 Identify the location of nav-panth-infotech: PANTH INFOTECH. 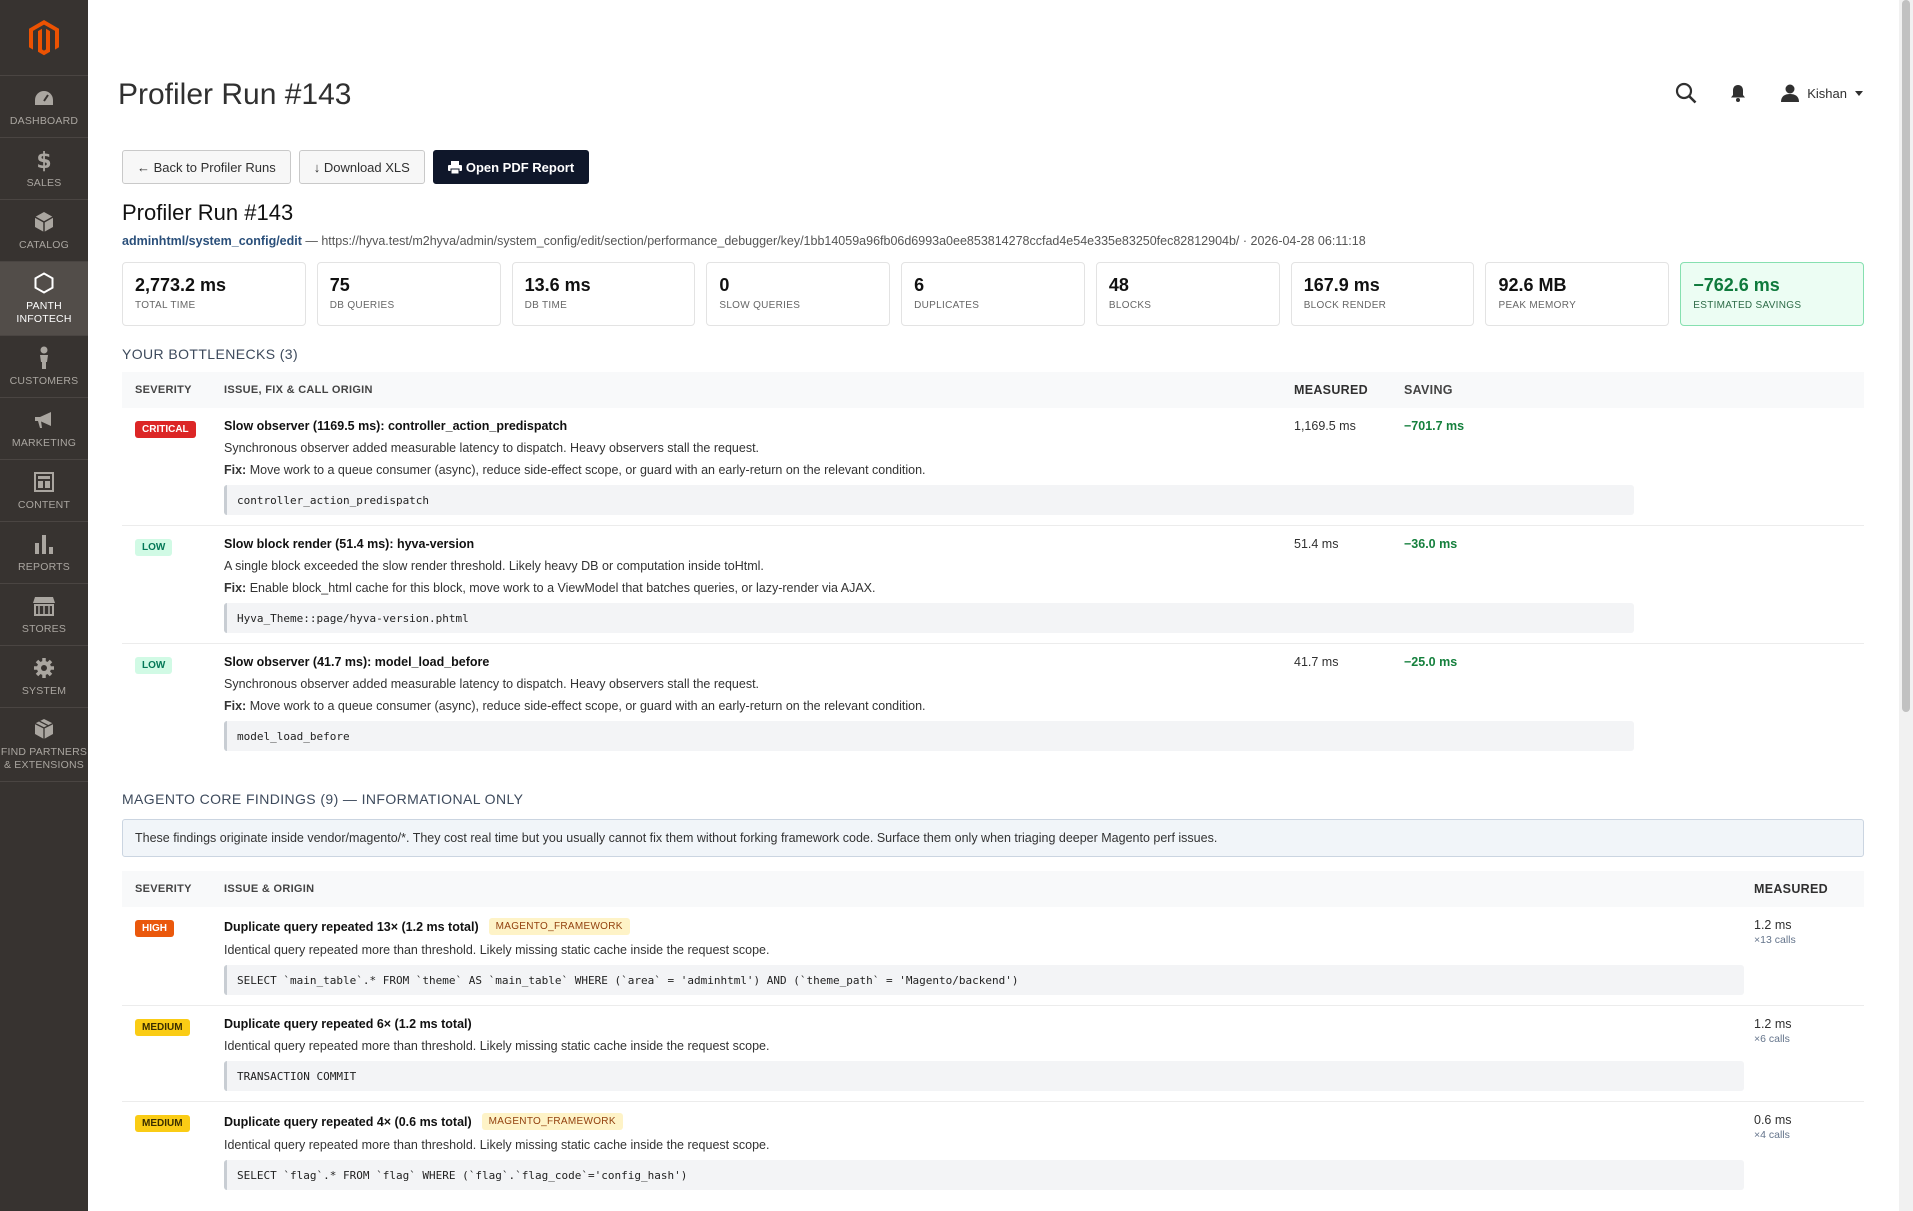
(44, 299).